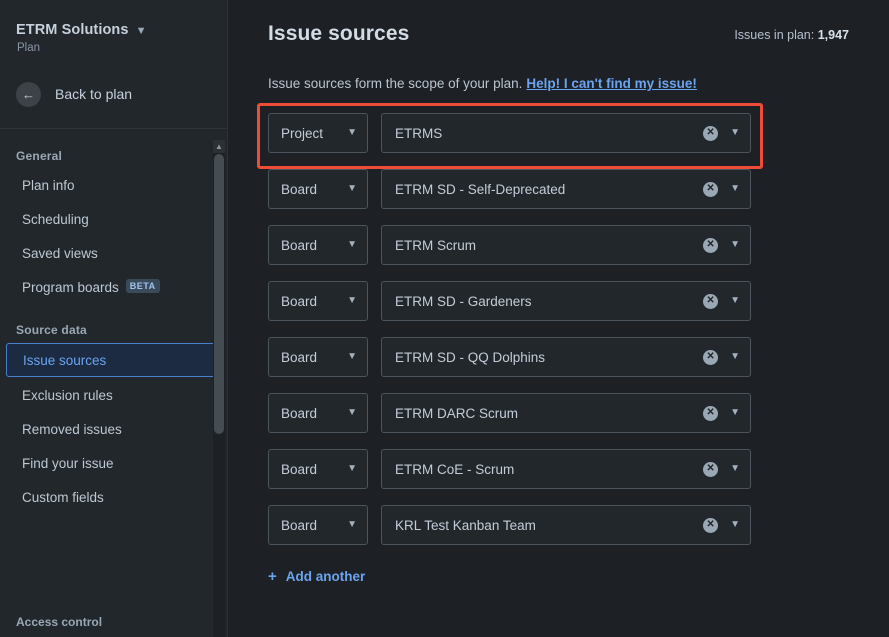  Describe the element at coordinates (68, 463) in the screenshot. I see `sidebar-item-label: Find your issue` at that location.